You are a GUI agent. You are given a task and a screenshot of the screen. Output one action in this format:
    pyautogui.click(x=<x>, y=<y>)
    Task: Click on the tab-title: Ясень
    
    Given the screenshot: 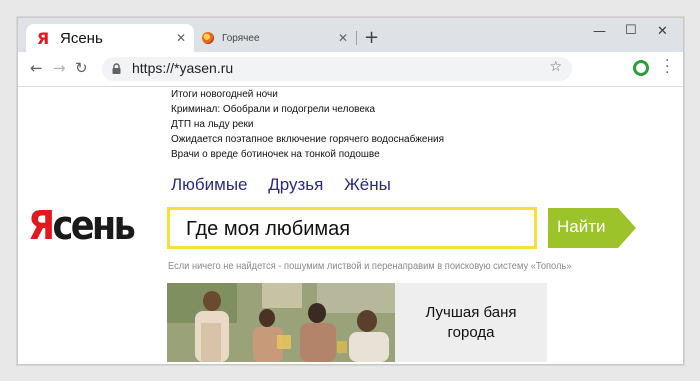 What is the action you would take?
    pyautogui.click(x=81, y=38)
    